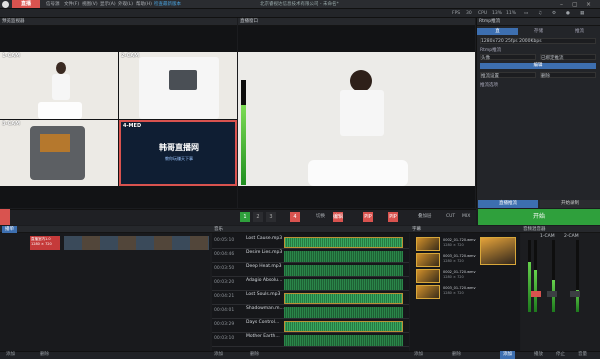 The height and width of the screenshot is (359, 600). I want to click on timeline-clip: 直播室内1.0 1280 × 720, so click(45, 243).